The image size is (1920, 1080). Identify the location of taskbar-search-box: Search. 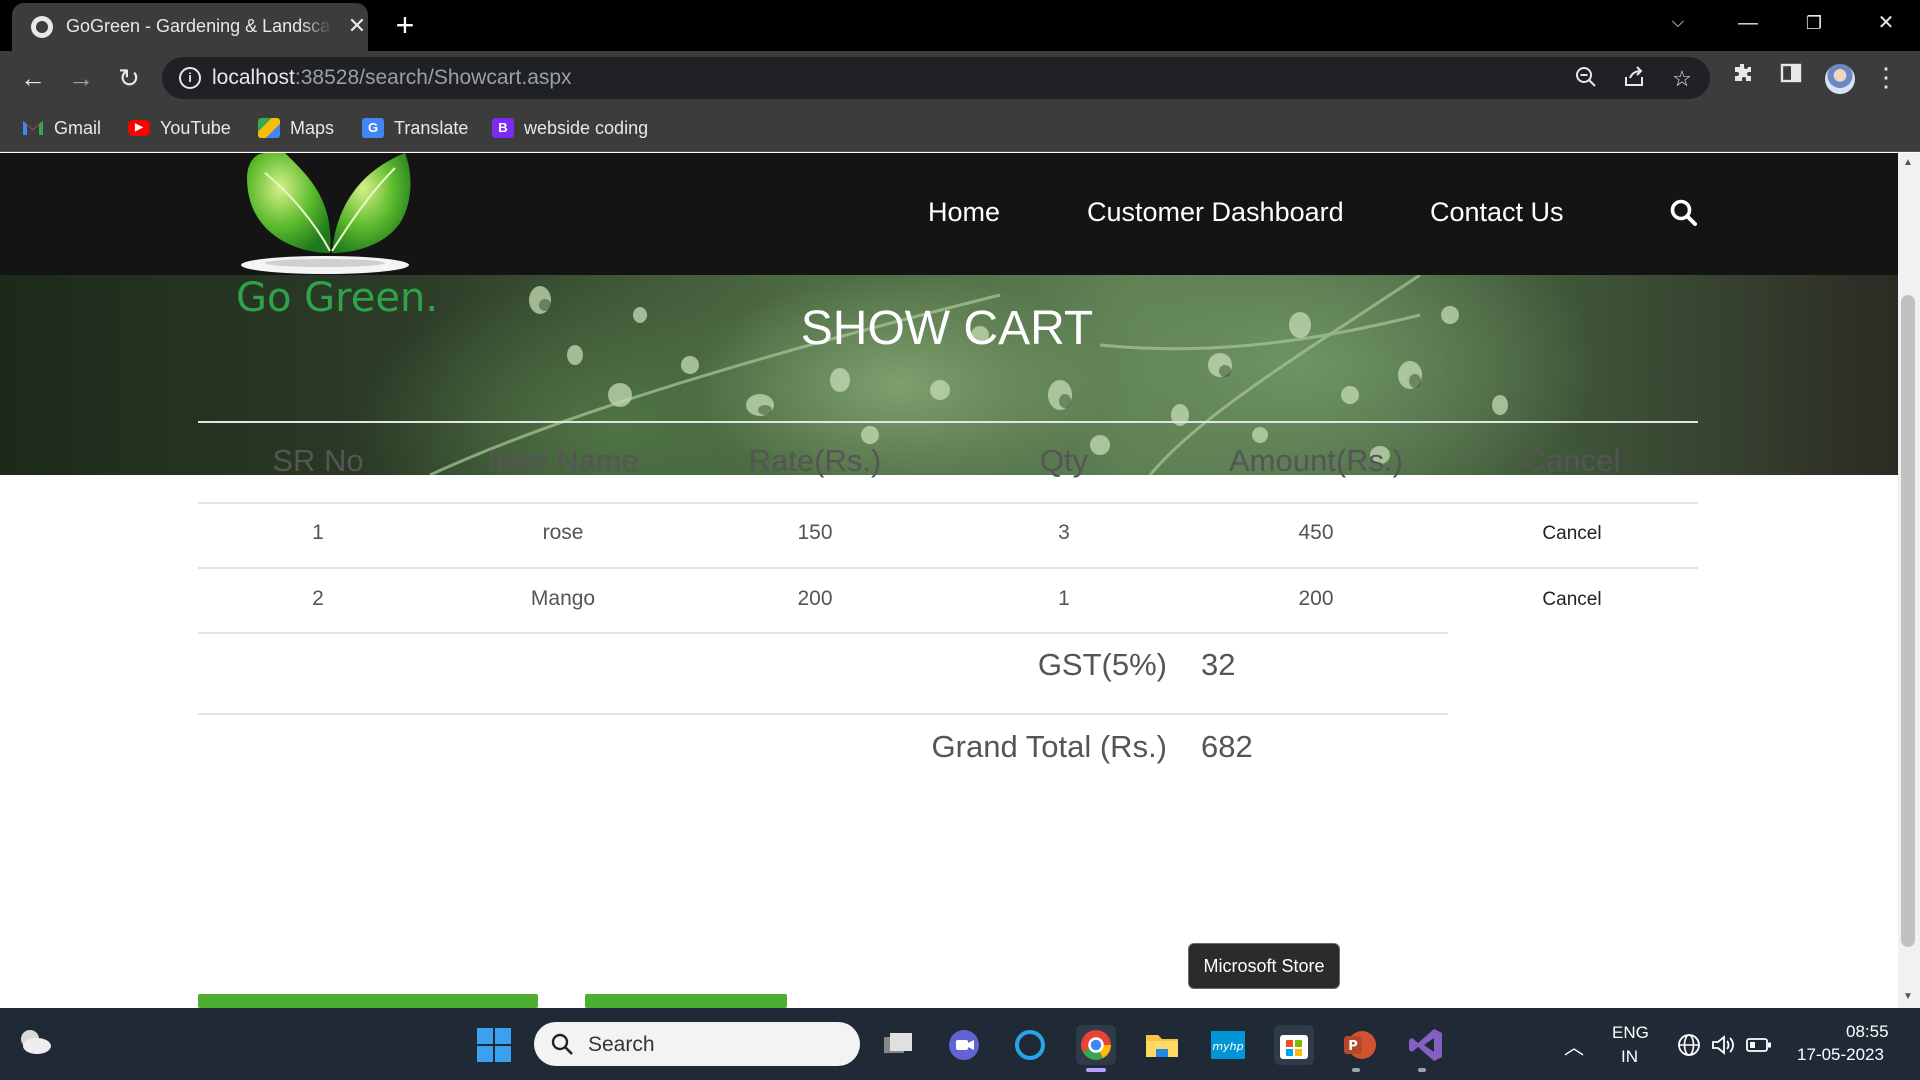
(697, 1044).